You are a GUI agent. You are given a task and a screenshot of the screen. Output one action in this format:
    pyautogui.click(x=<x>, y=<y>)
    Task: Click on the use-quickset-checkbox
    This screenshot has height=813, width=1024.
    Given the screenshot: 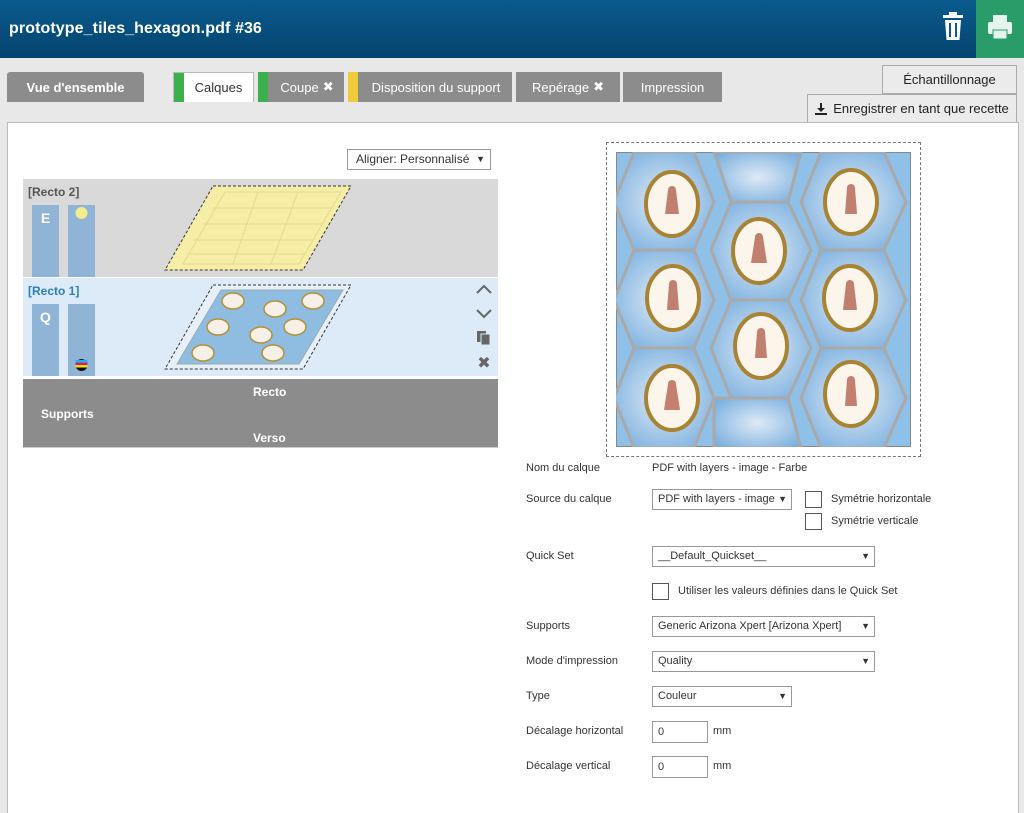 What is the action you would take?
    pyautogui.click(x=660, y=591)
    